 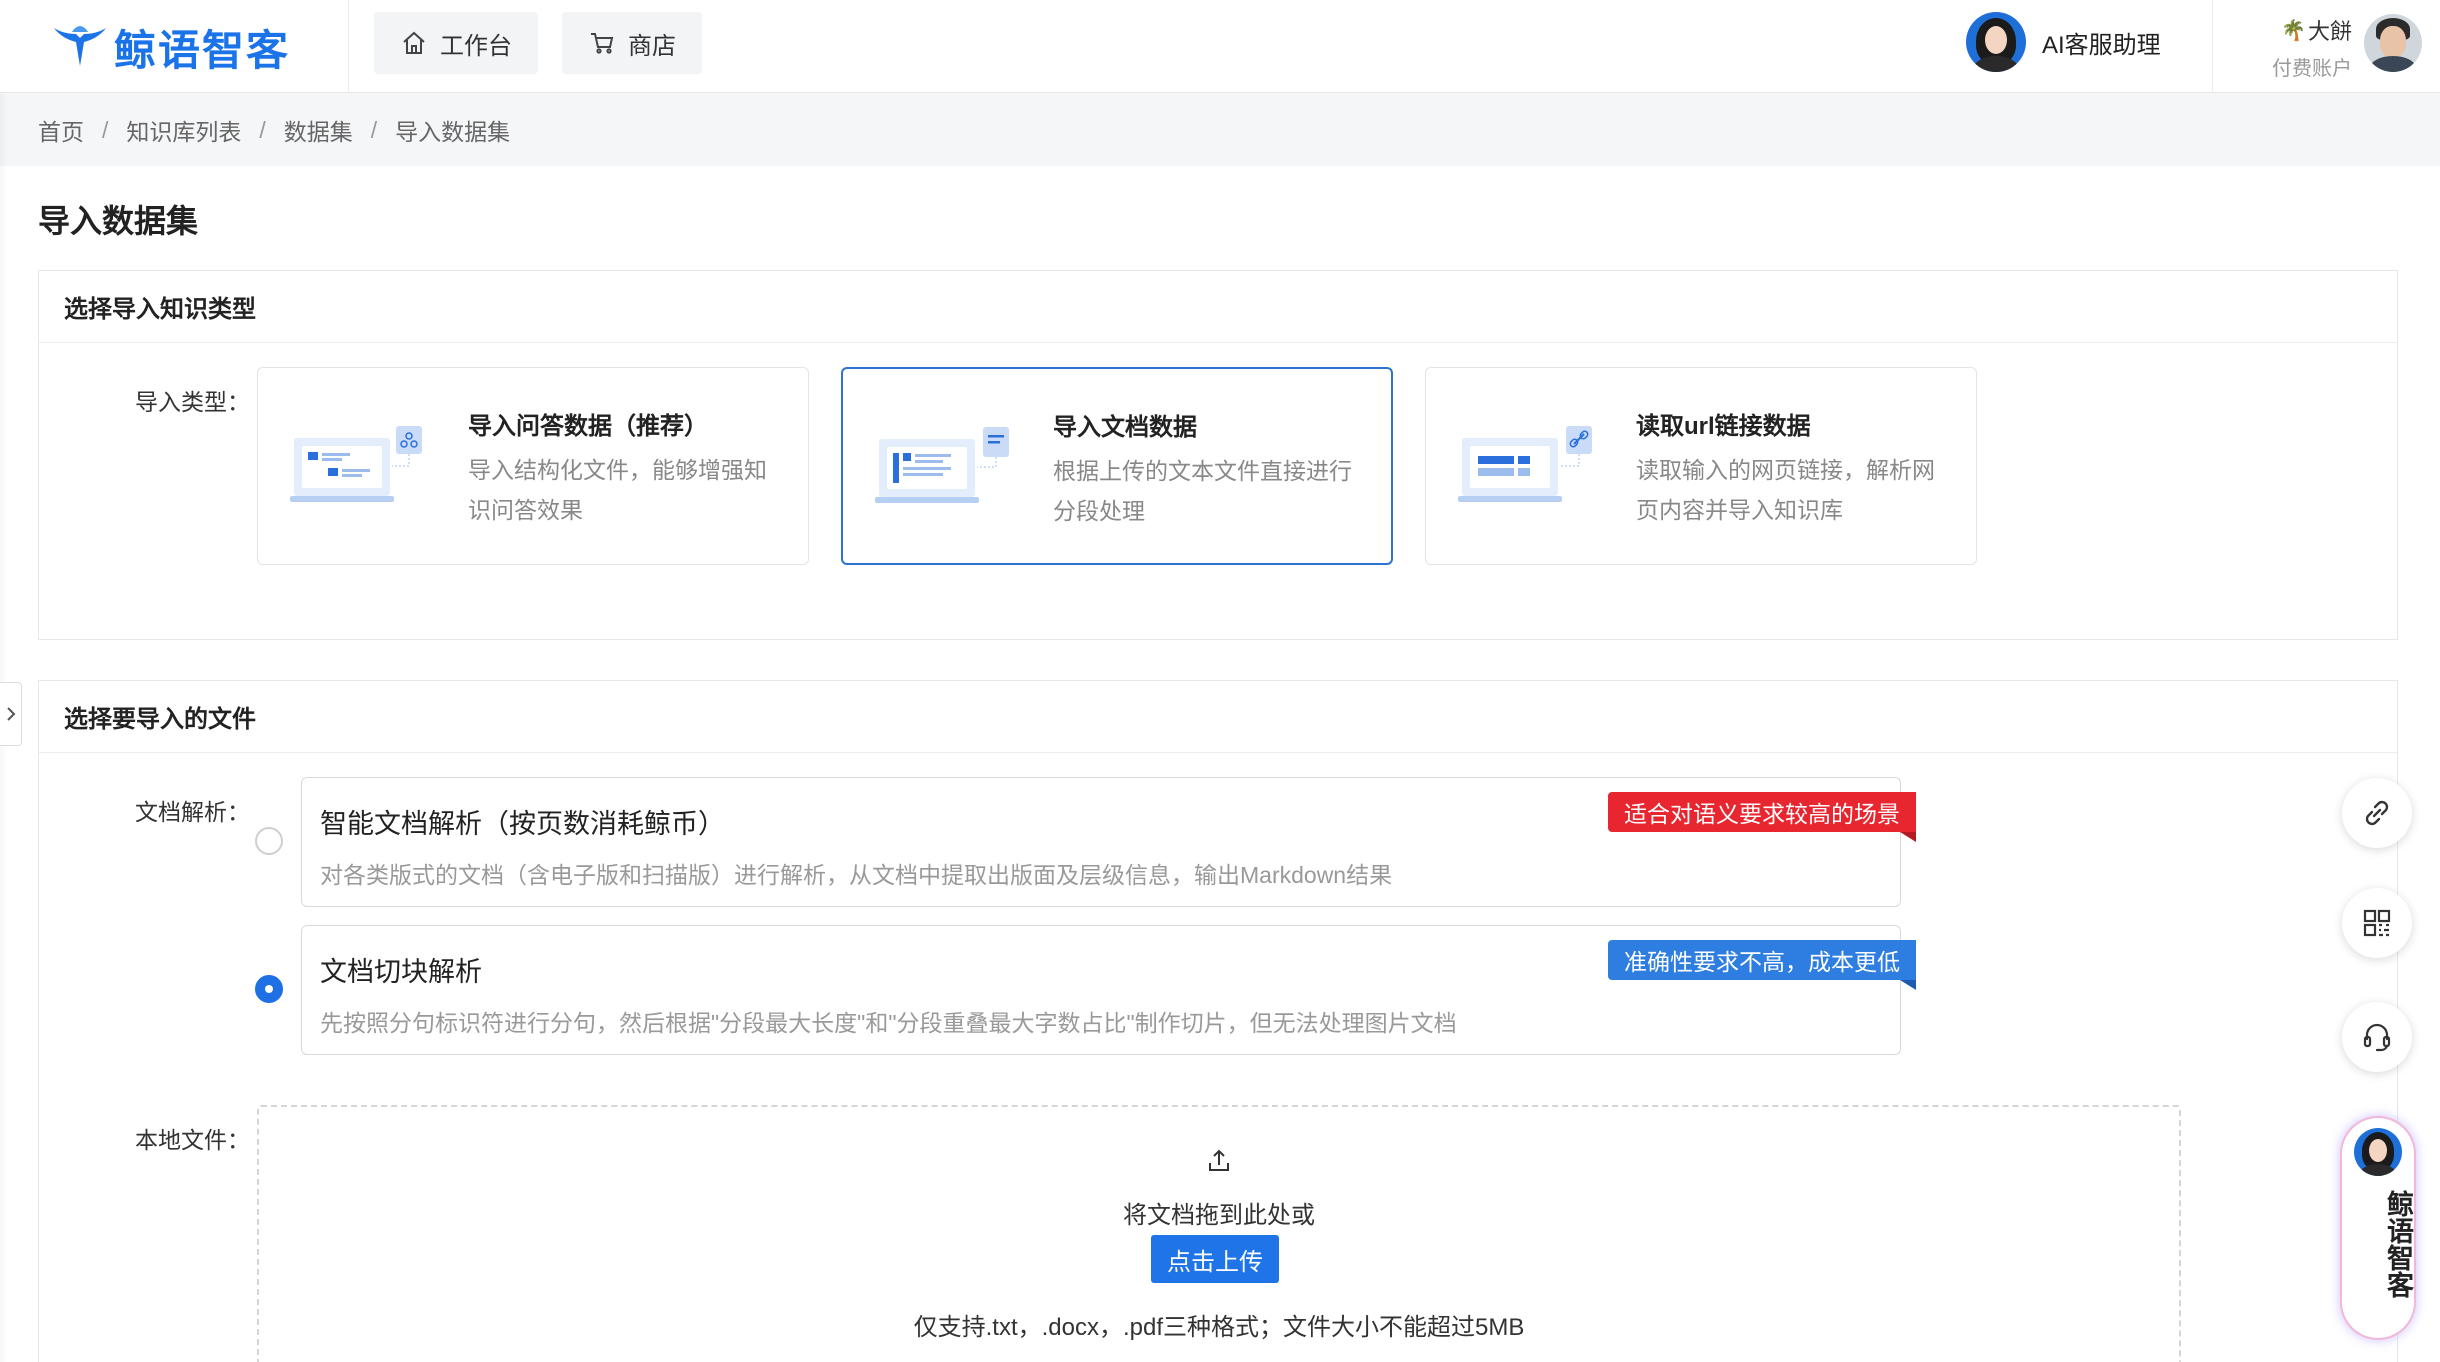 What do you see at coordinates (2398, 1203) in the screenshot?
I see `widget-brand-char: 鲸` at bounding box center [2398, 1203].